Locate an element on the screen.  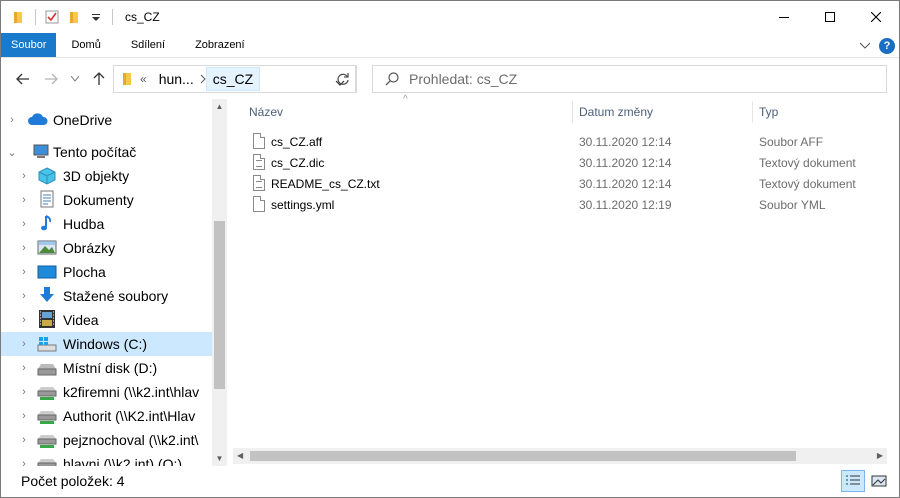
tree-item-label: Místní disk (D:) is located at coordinates (110, 368).